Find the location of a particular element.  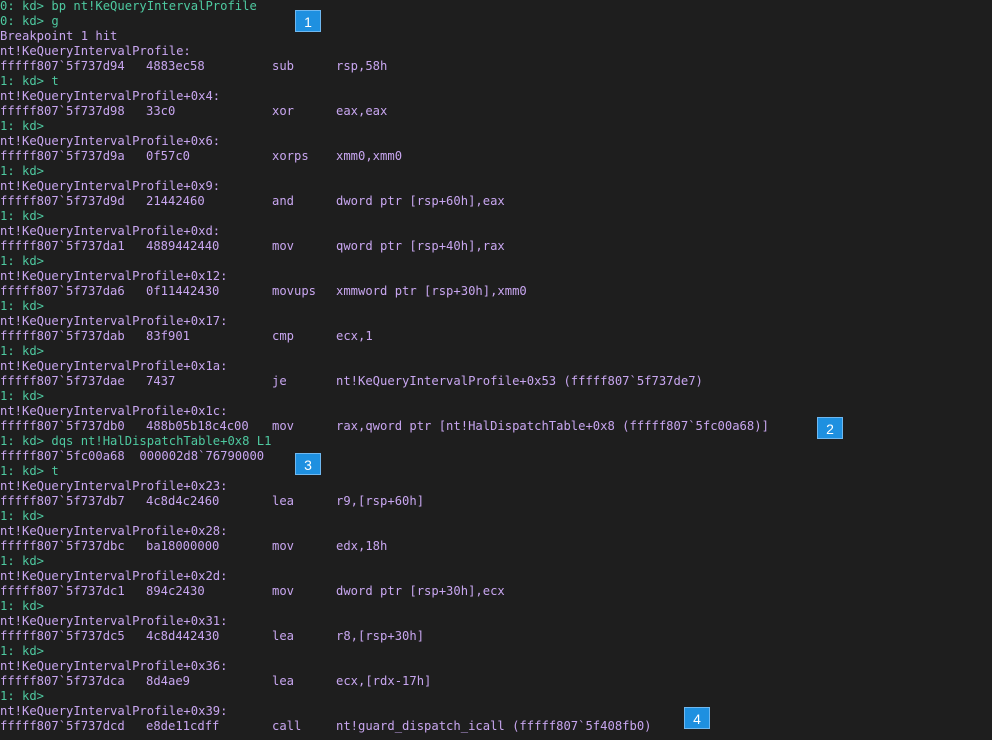

instr-mnemonic: call is located at coordinates (287, 726).